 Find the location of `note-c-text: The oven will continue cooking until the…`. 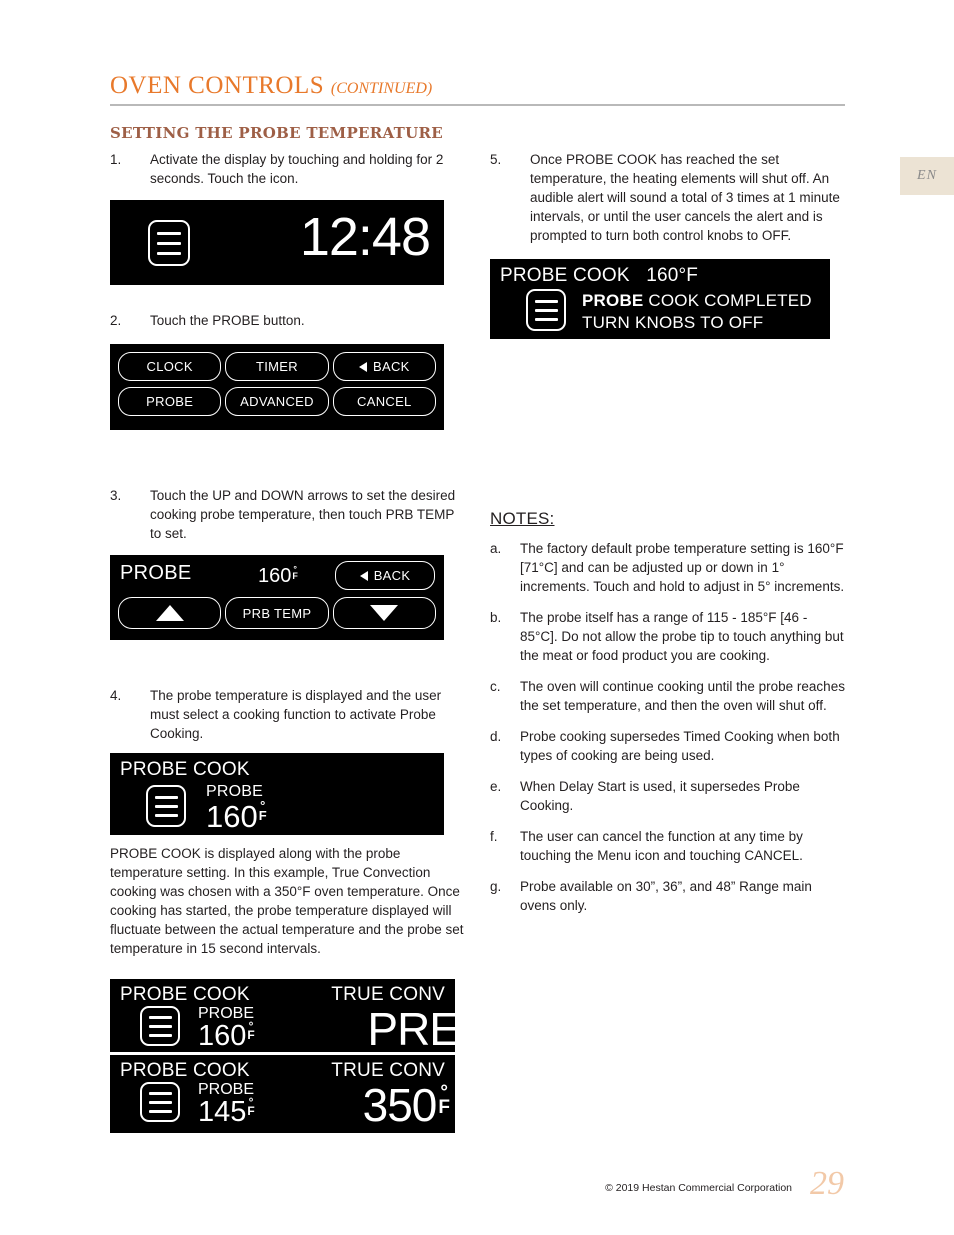

note-c-text: The oven will continue cooking until the… is located at coordinates (682, 696).